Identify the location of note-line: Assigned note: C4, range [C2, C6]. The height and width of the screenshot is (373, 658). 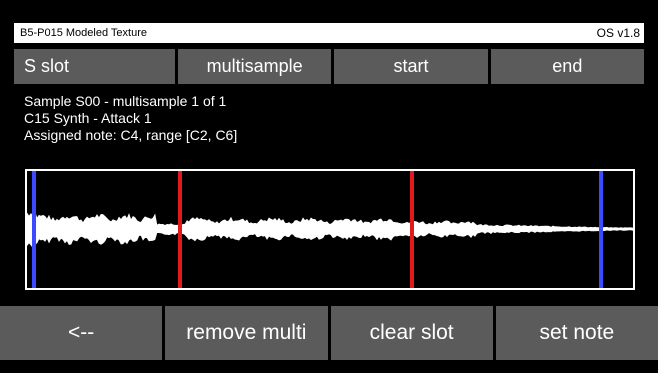
(131, 135).